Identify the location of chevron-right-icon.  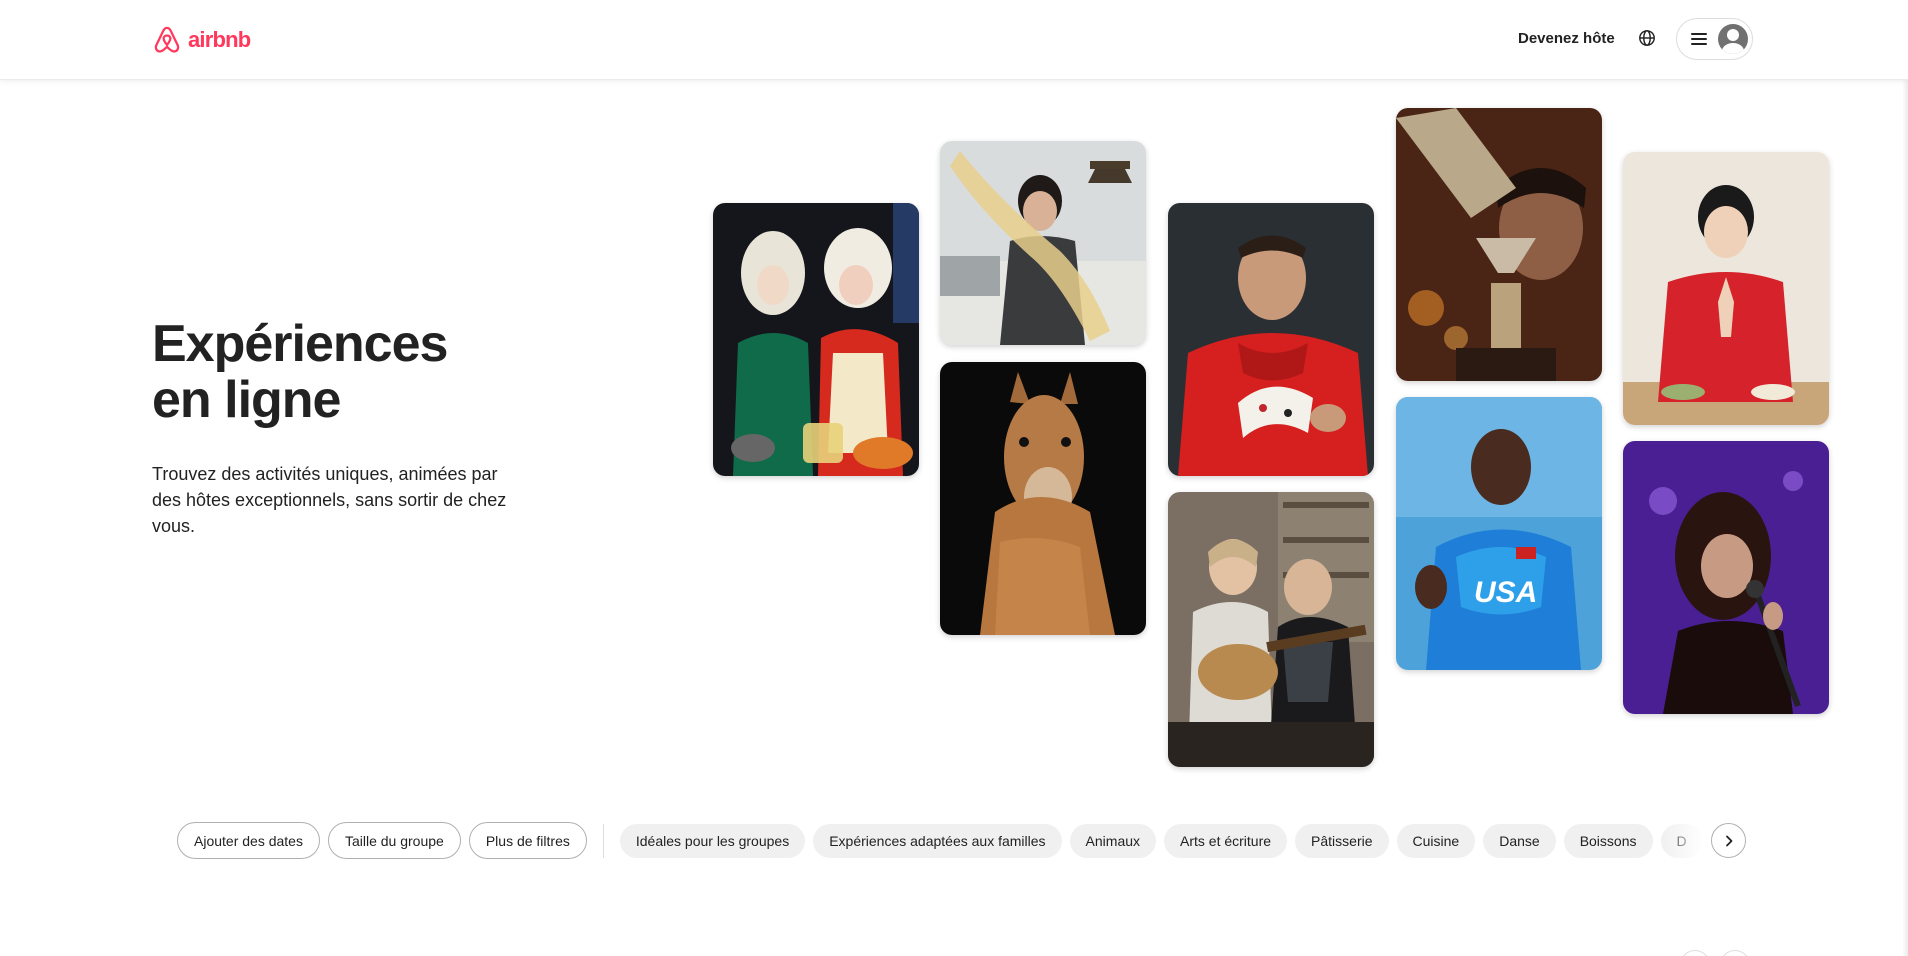
(1728, 840).